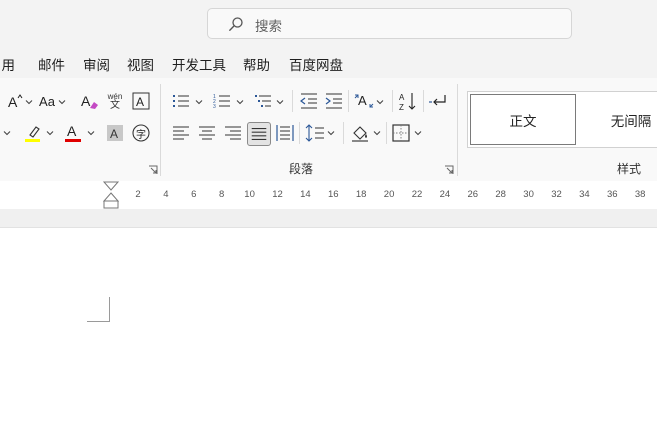 The height and width of the screenshot is (441, 657). Describe the element at coordinates (401, 107) in the screenshot. I see `svg-text: Z` at that location.